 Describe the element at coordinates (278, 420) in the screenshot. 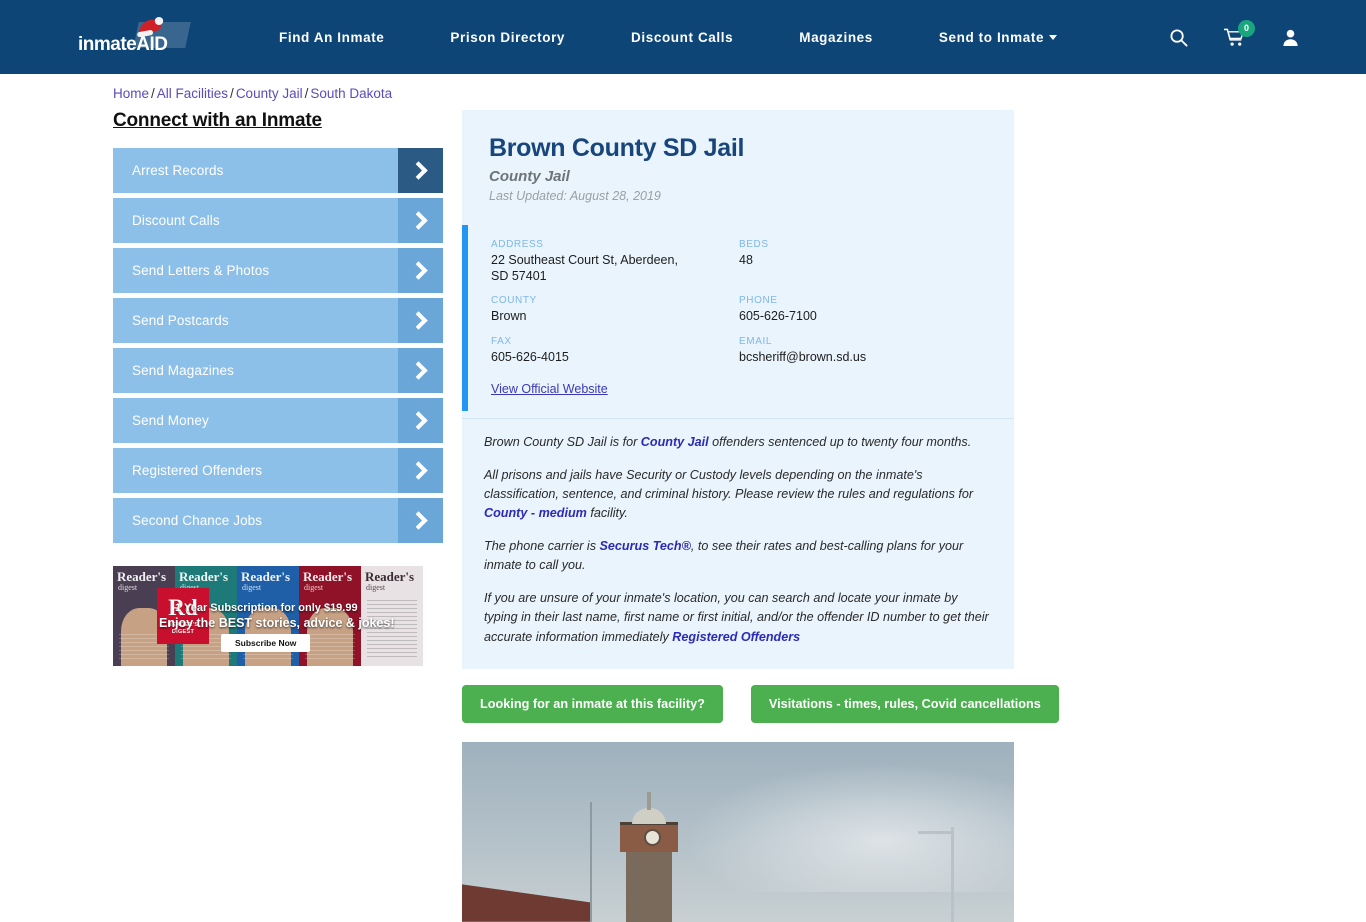

I see `sidebar-item-send-money: Send Money` at that location.